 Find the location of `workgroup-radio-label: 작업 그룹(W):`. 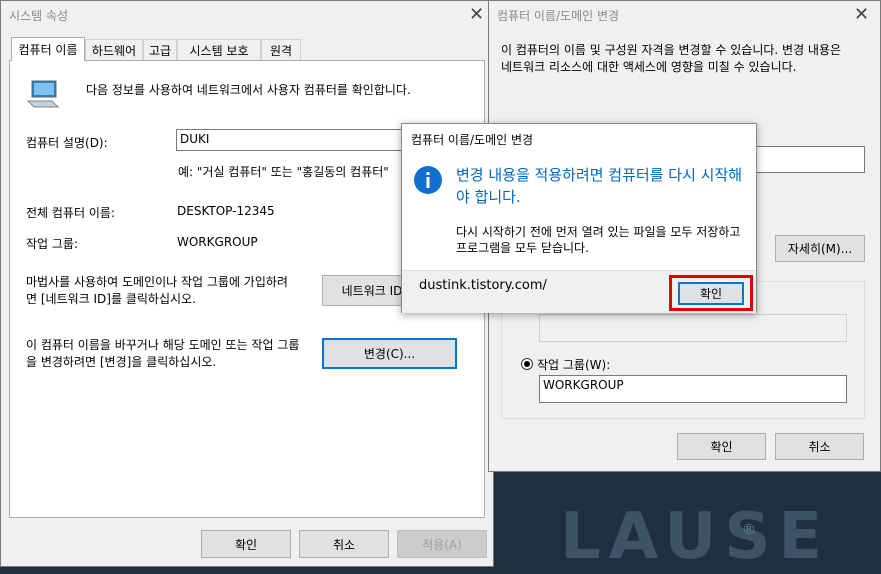

workgroup-radio-label: 작업 그룹(W): is located at coordinates (574, 365).